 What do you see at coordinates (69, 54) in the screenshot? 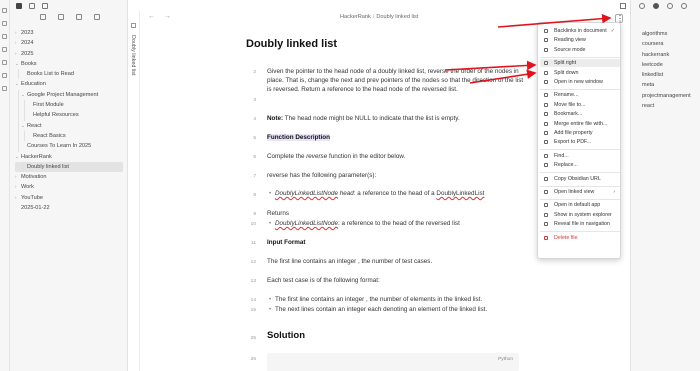
I see `tree-item-2025: › 2025` at bounding box center [69, 54].